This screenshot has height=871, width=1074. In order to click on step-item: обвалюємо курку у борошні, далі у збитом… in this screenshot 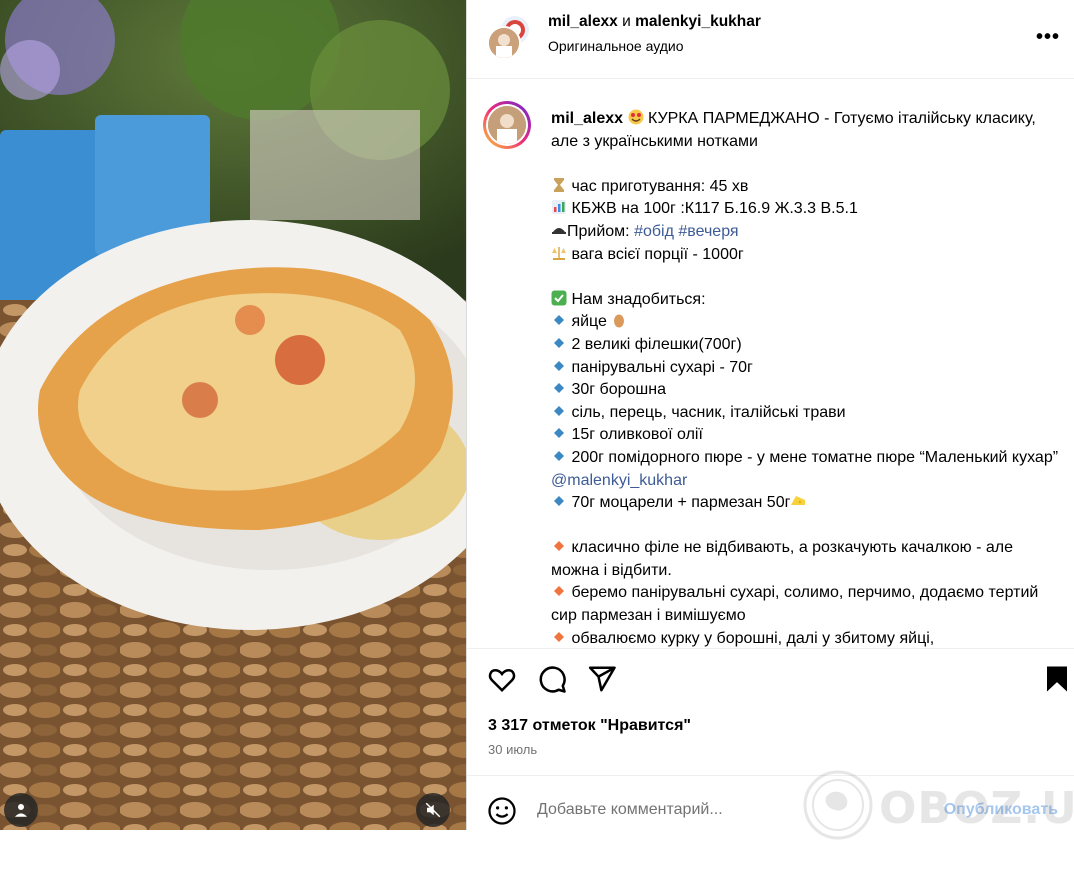, I will do `click(753, 638)`.